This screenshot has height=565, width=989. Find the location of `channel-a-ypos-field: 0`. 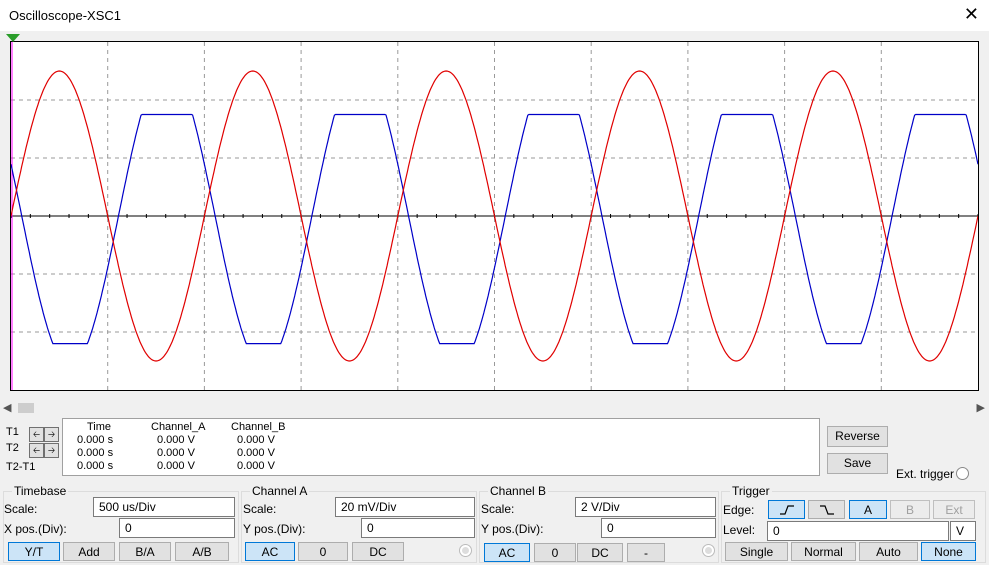

channel-a-ypos-field: 0 is located at coordinates (418, 528).